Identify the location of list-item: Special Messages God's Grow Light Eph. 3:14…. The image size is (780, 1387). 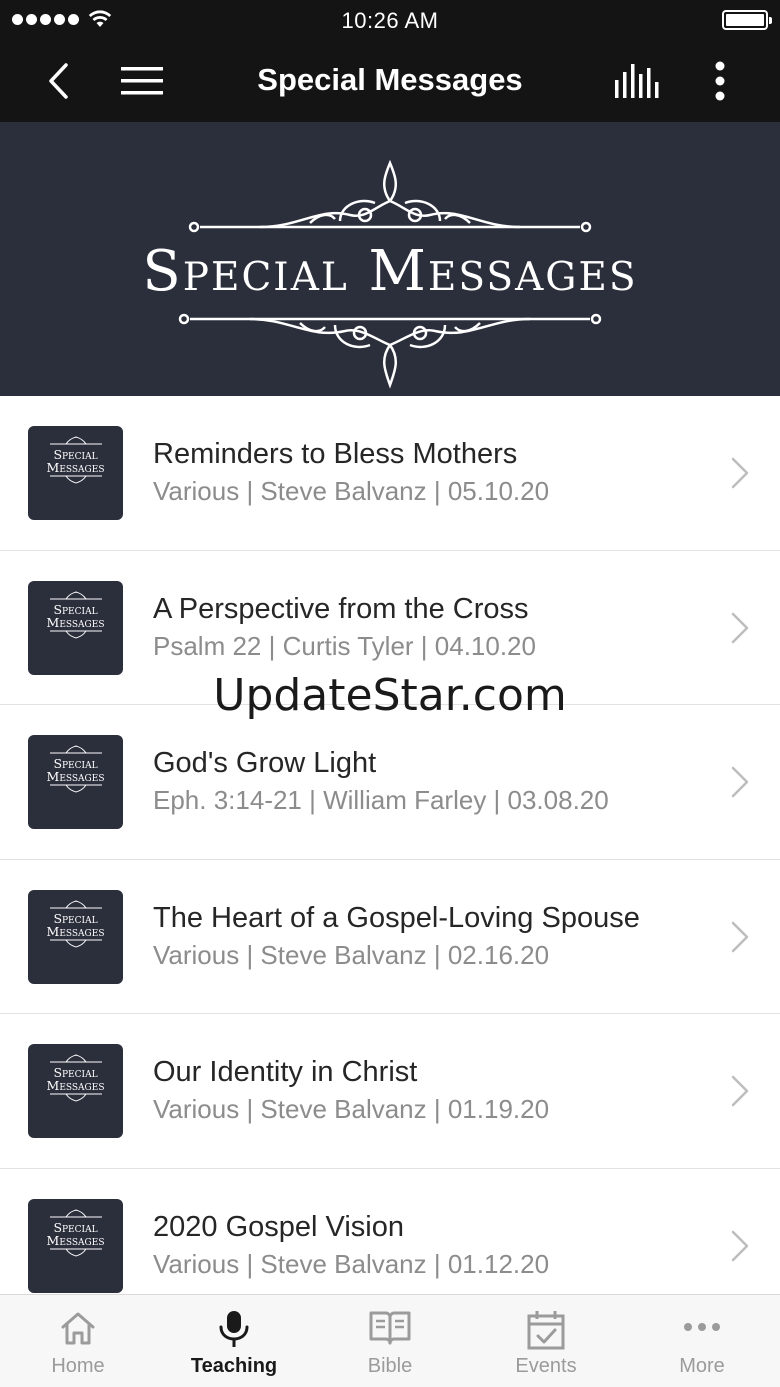
(390, 782).